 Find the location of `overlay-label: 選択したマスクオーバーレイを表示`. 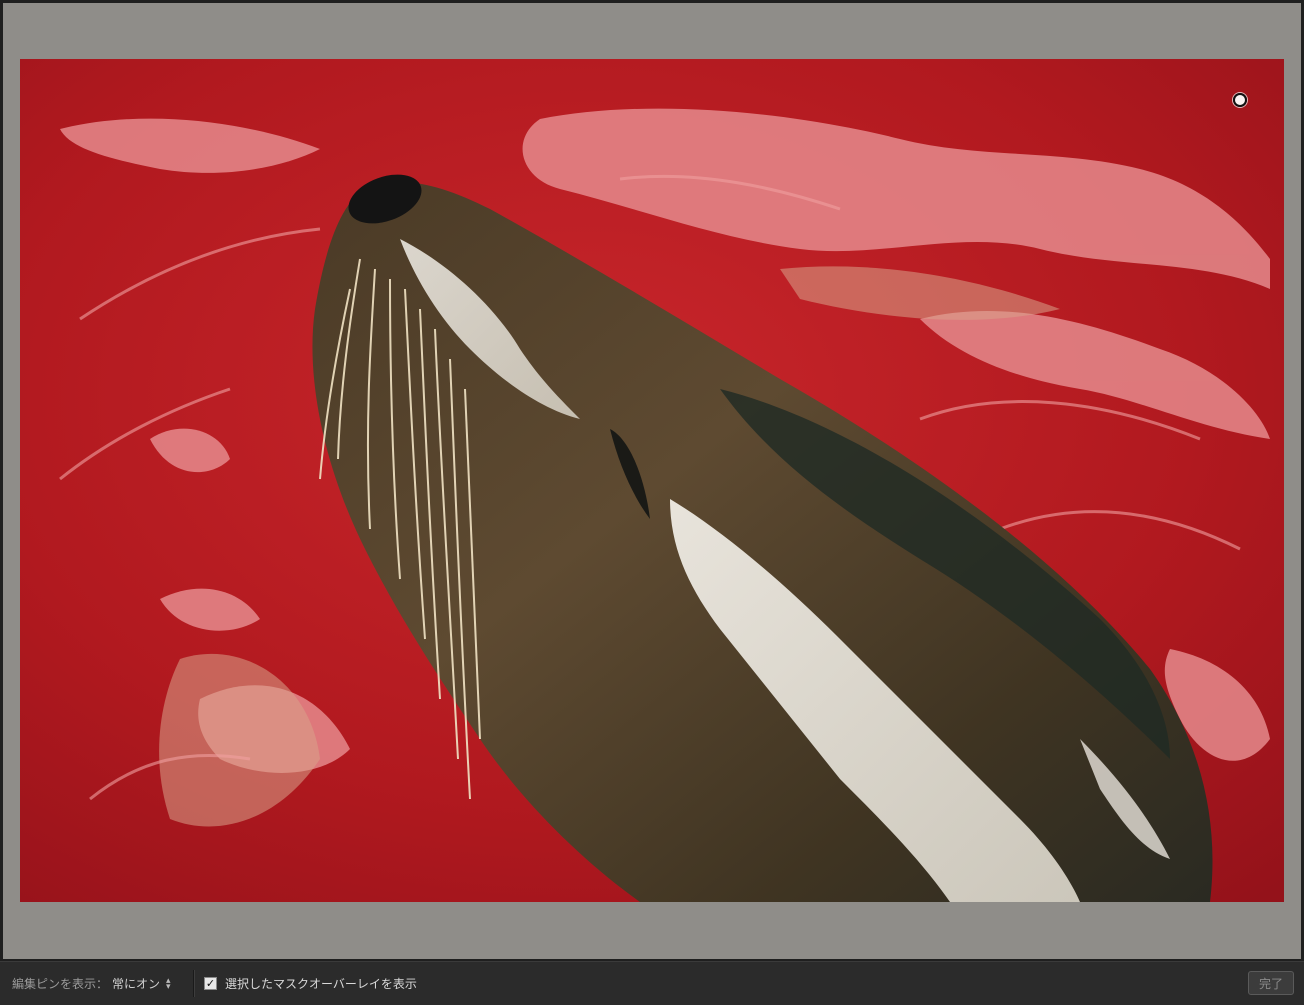

overlay-label: 選択したマスクオーバーレイを表示 is located at coordinates (321, 984).